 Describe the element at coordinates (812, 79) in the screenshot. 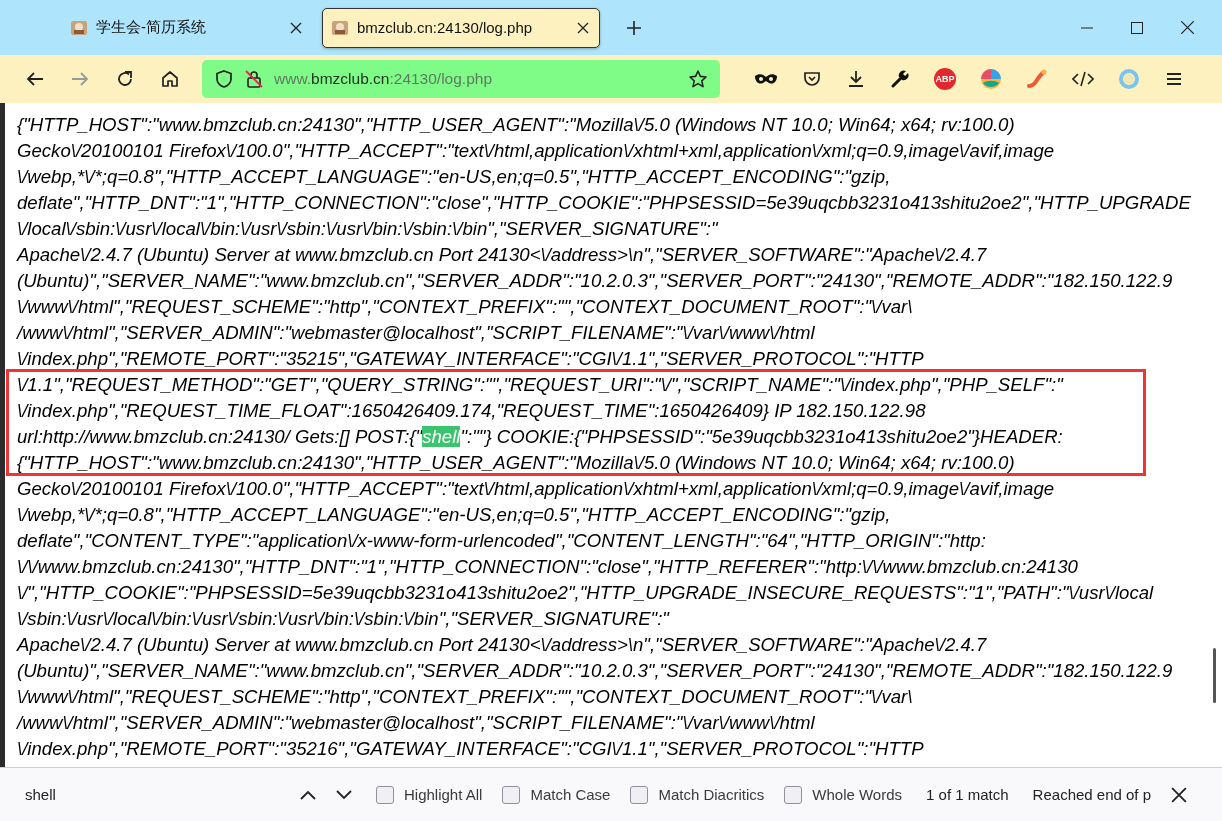

I see `pocket-icon` at that location.